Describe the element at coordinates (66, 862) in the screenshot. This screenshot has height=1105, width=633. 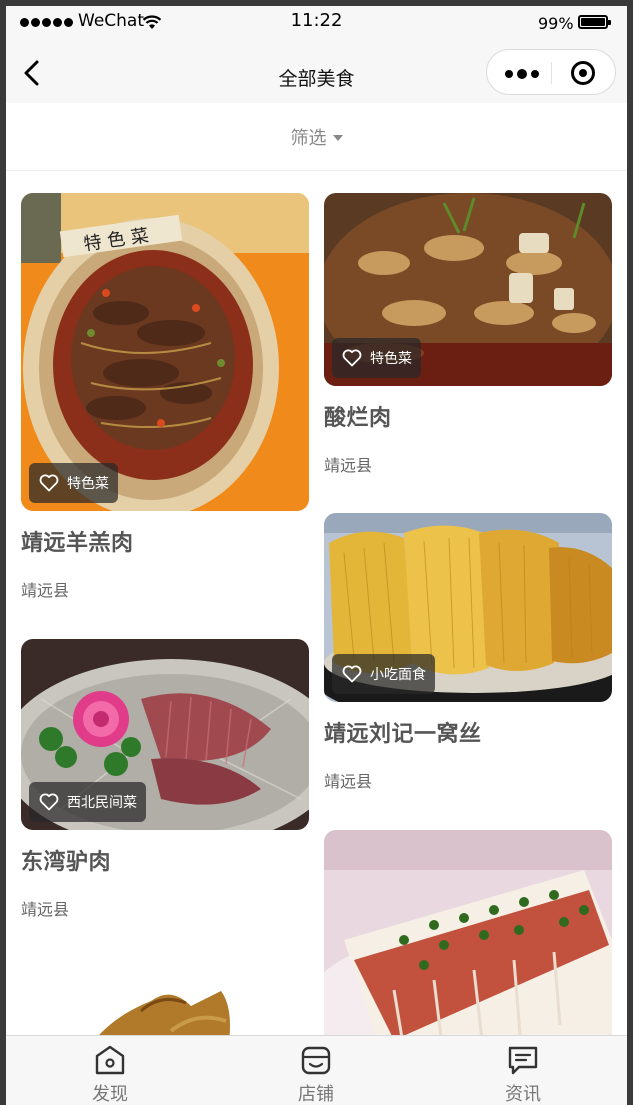
I see `food-title: 东湾驴肉` at that location.